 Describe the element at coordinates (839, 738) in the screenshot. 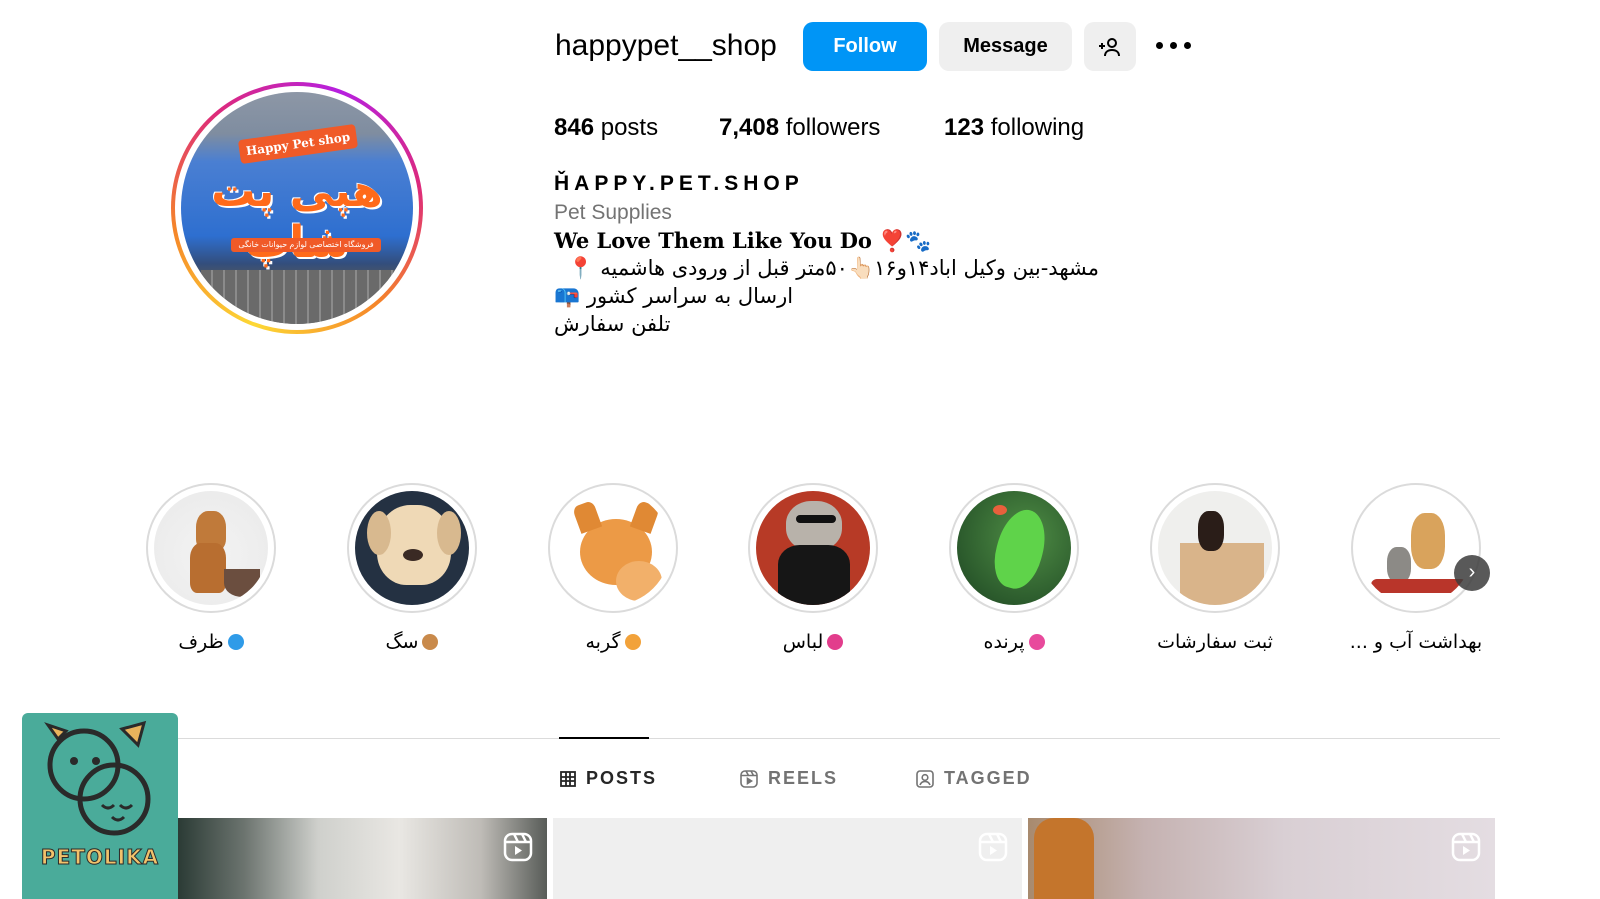

I see `tabs-divider` at that location.